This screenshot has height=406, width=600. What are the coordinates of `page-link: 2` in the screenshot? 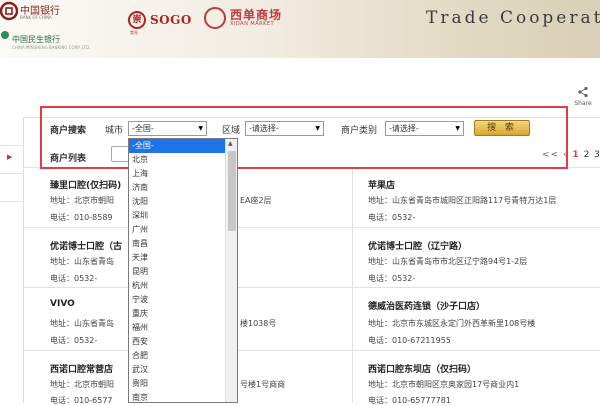 It's located at (587, 155).